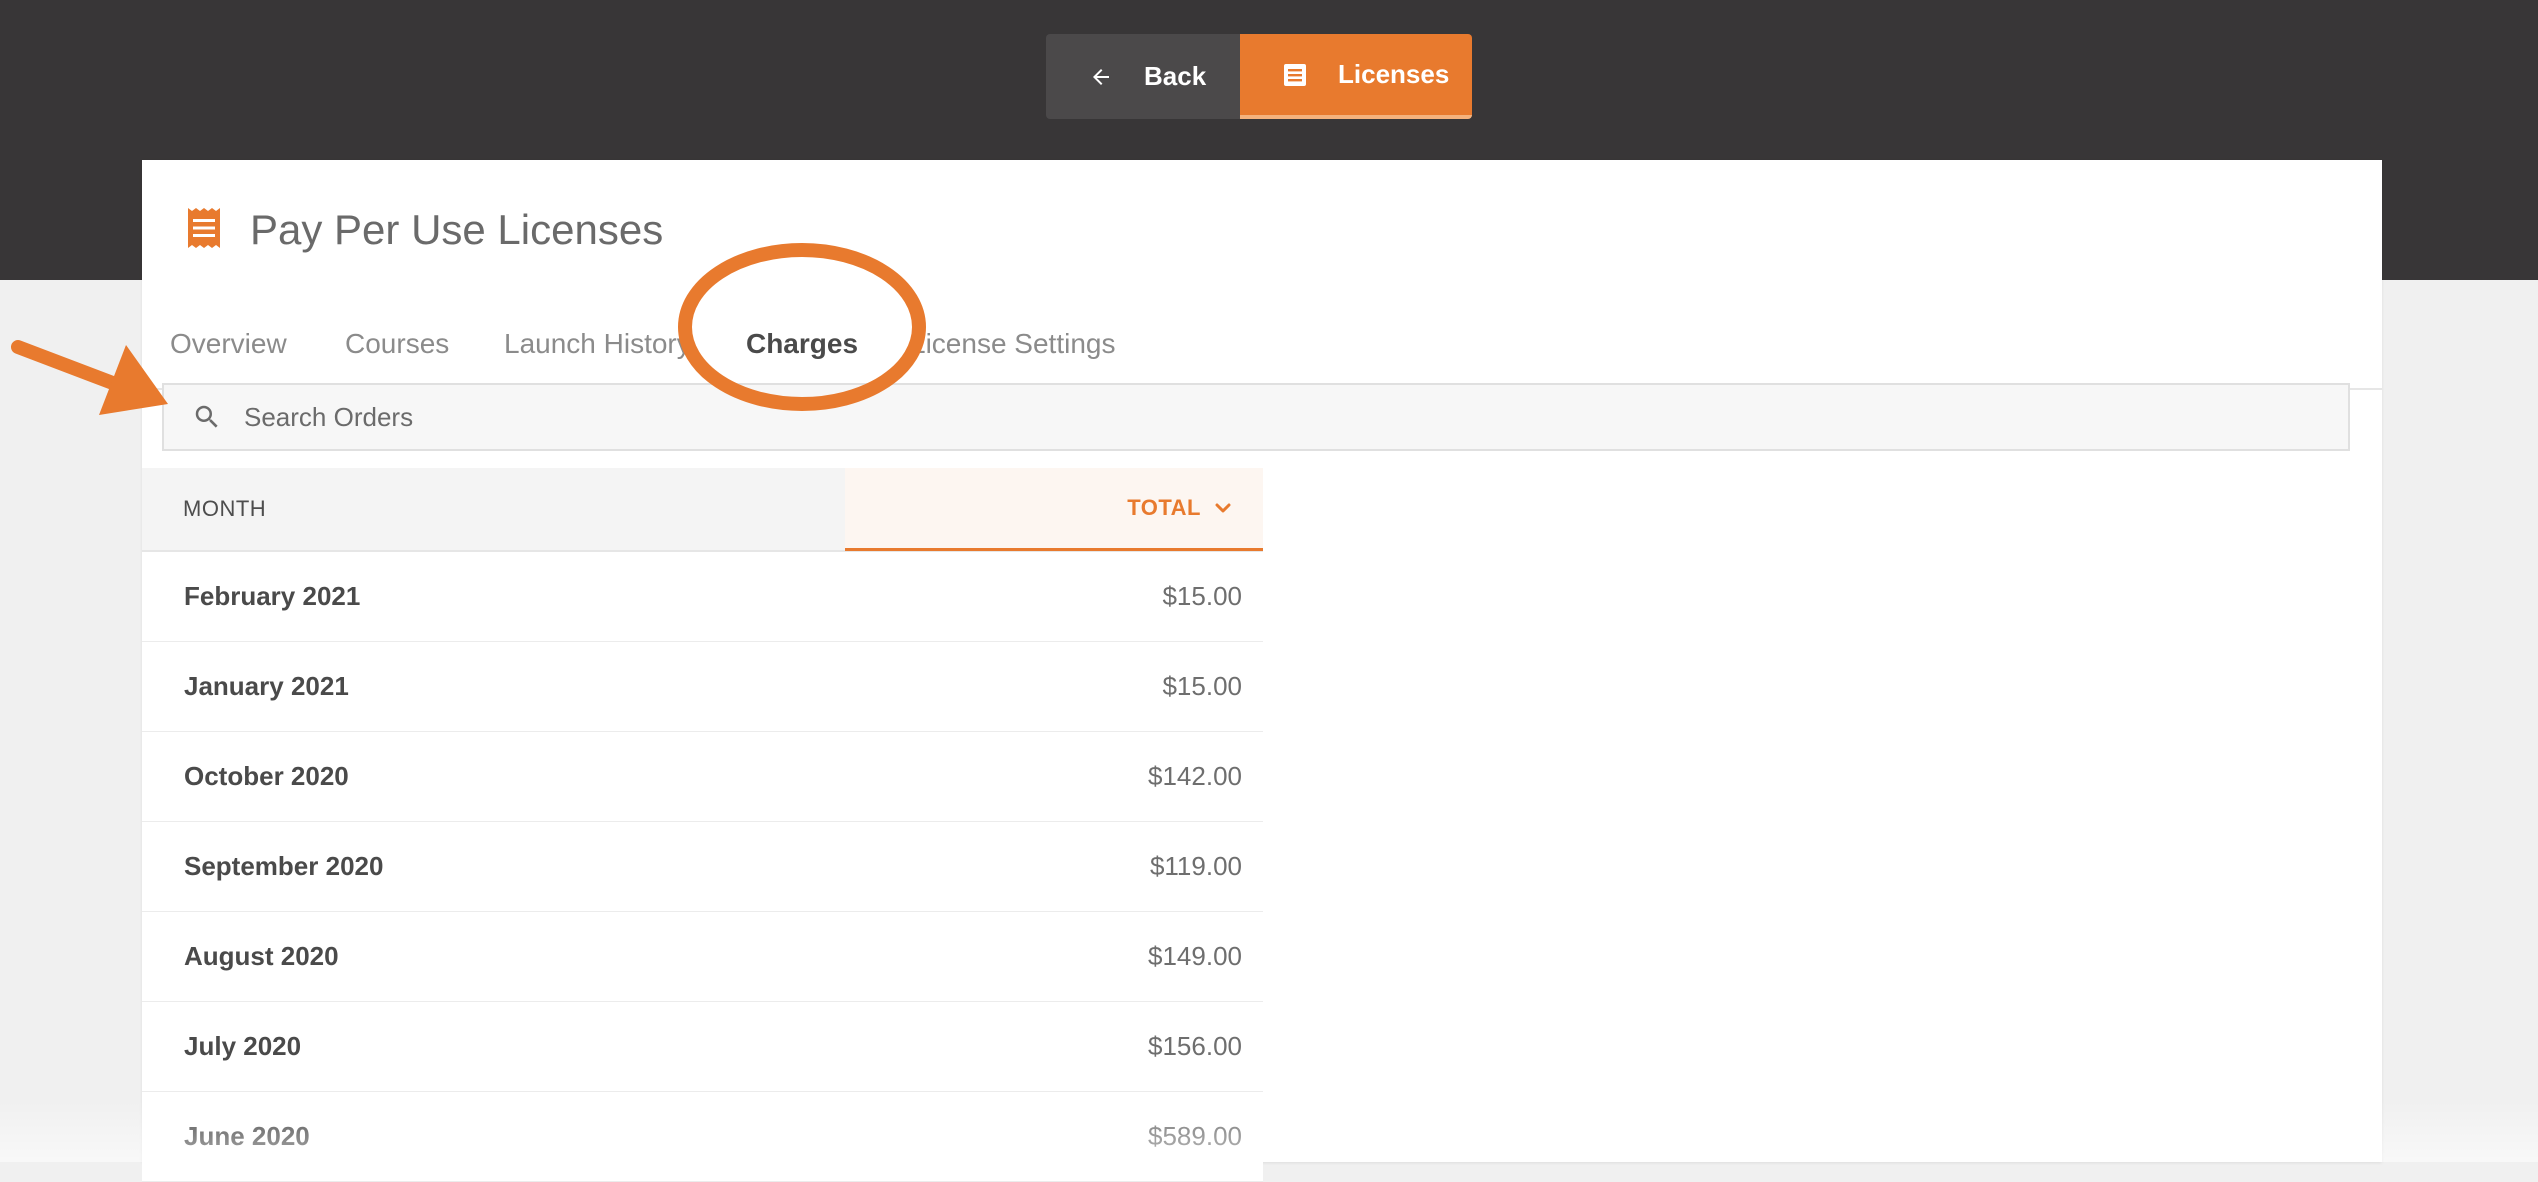 This screenshot has width=2538, height=1182. Describe the element at coordinates (266, 686) in the screenshot. I see `row-month: January 2021` at that location.